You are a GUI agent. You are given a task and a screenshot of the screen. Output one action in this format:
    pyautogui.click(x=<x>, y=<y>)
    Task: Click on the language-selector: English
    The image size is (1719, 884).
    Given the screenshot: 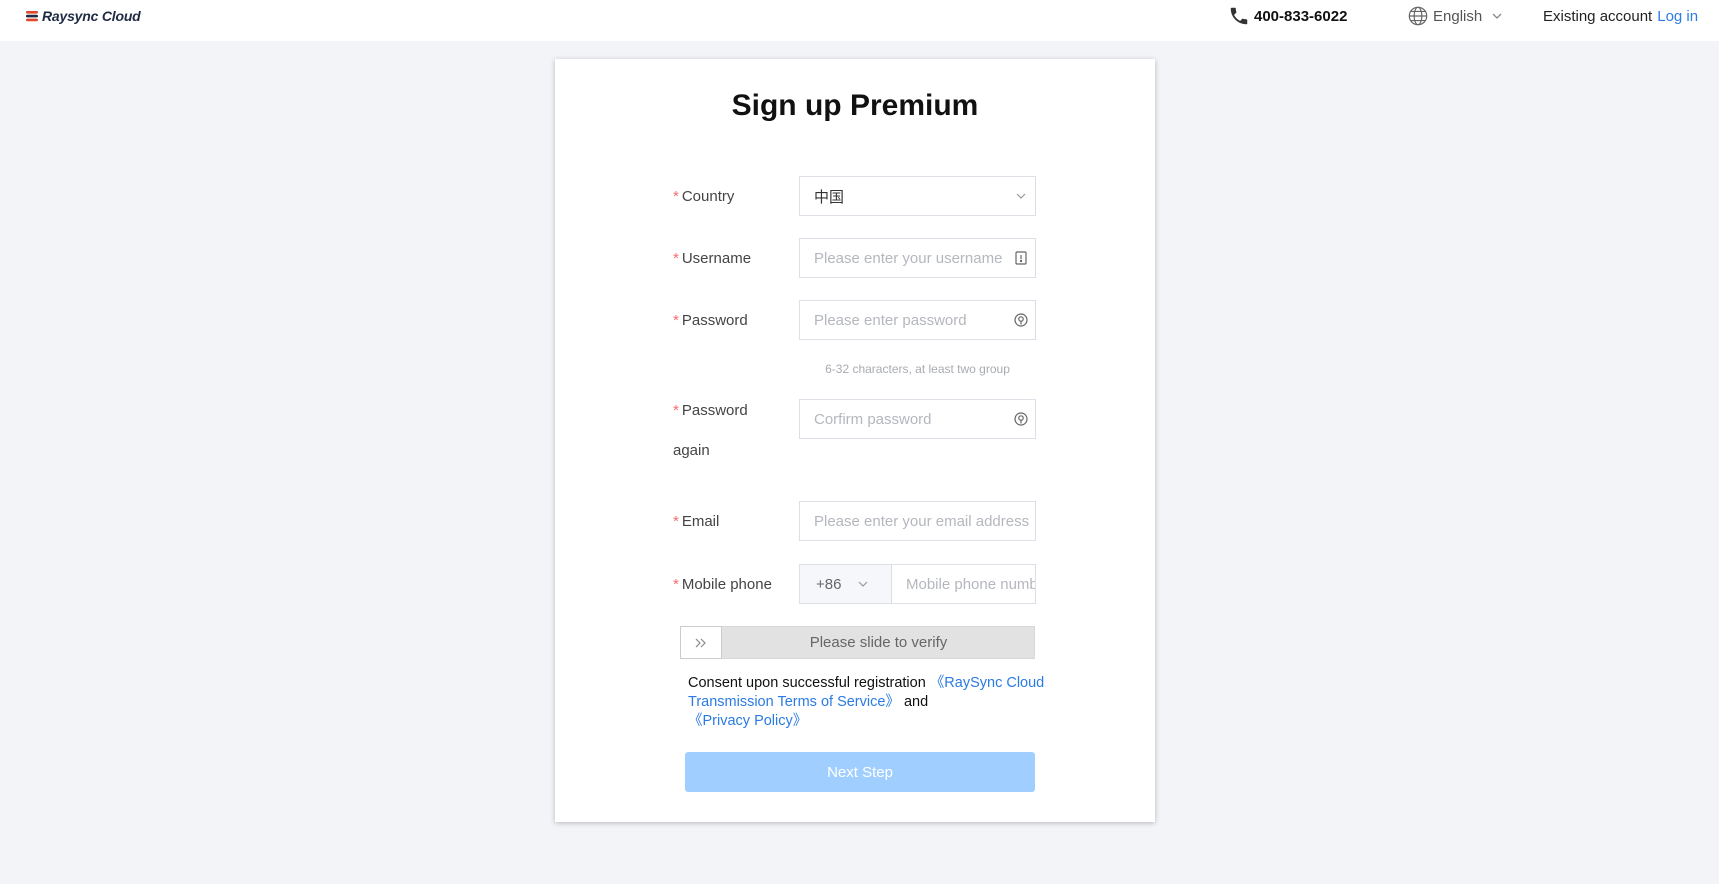 What is the action you would take?
    pyautogui.click(x=1455, y=16)
    